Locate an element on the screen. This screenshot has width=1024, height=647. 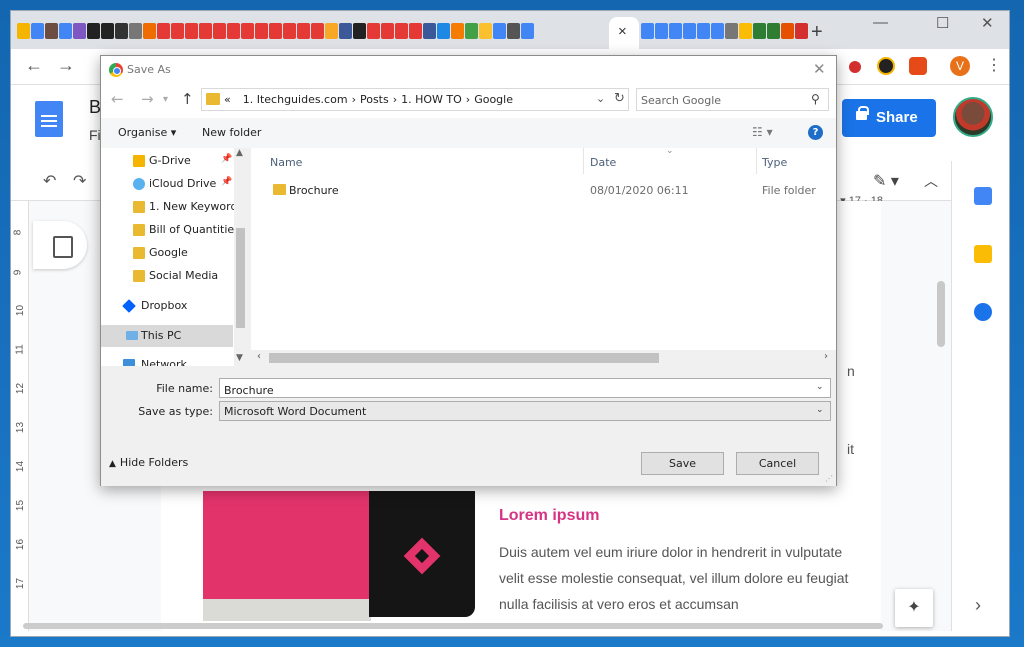
calendar-icon is located at coordinates (983, 196).